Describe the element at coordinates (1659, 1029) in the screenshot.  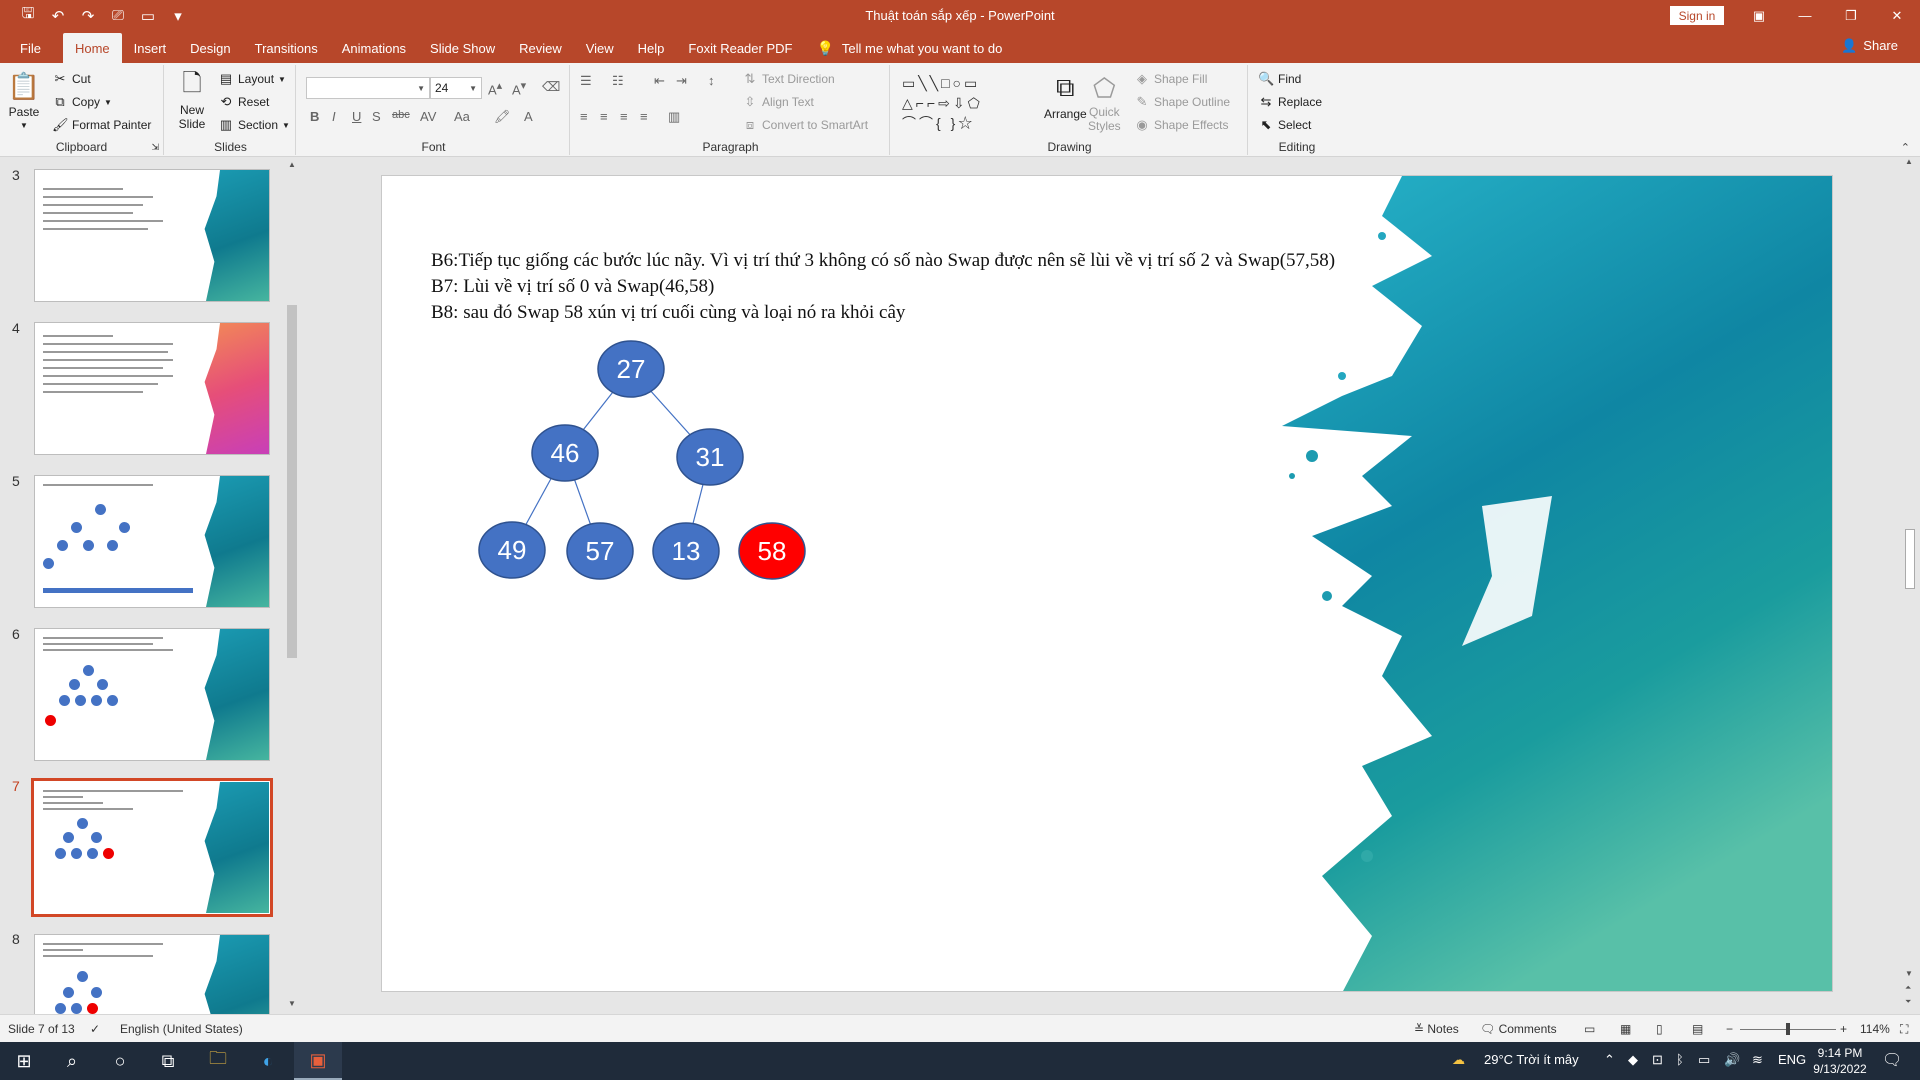
I see `reading-view-icon: ▯` at that location.